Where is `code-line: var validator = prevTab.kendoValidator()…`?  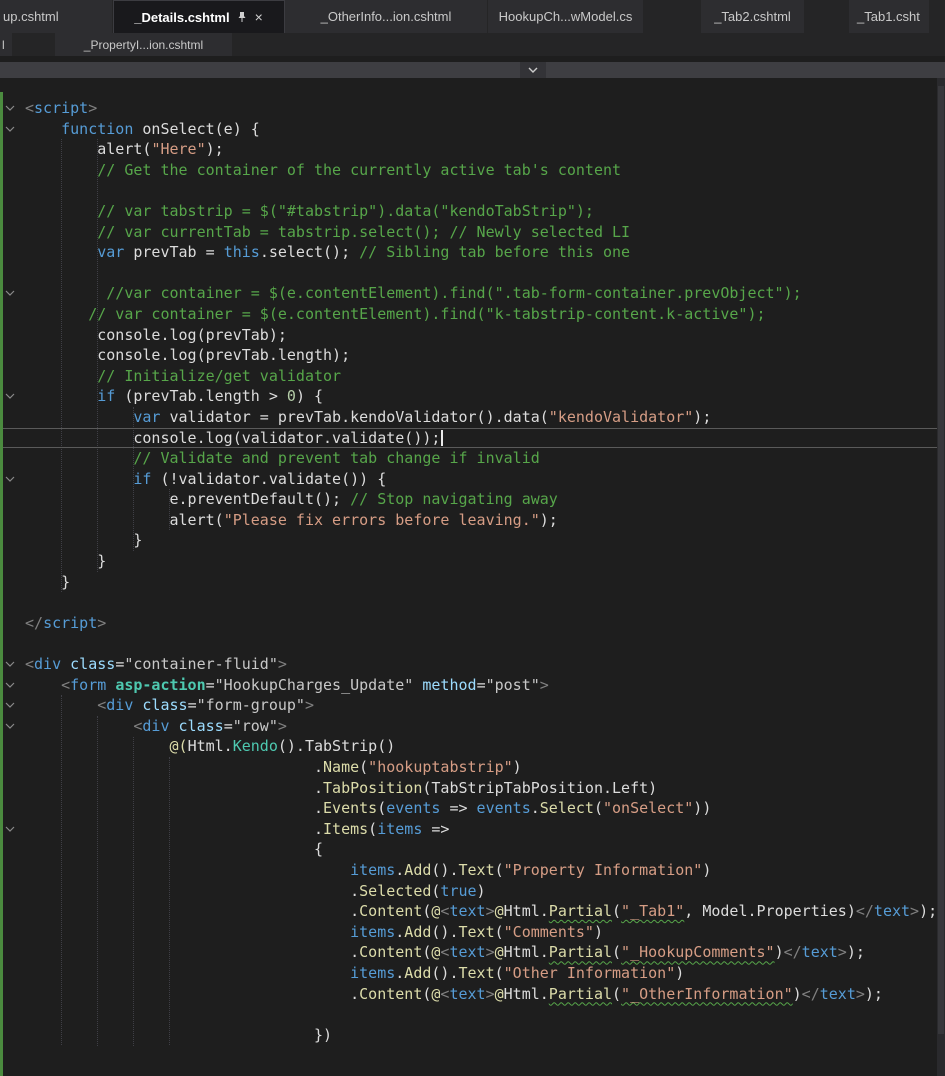 code-line: var validator = prevTab.kendoValidator()… is located at coordinates (472, 417).